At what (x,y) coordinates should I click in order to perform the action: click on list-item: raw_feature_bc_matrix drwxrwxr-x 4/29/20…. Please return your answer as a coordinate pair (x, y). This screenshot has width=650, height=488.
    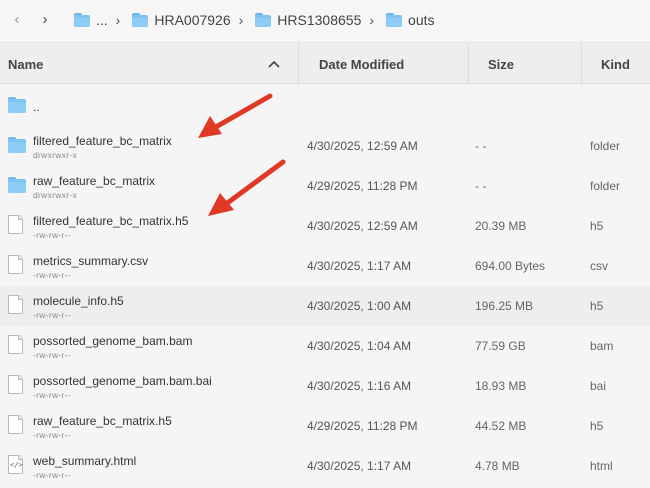
    Looking at the image, I should click on (325, 186).